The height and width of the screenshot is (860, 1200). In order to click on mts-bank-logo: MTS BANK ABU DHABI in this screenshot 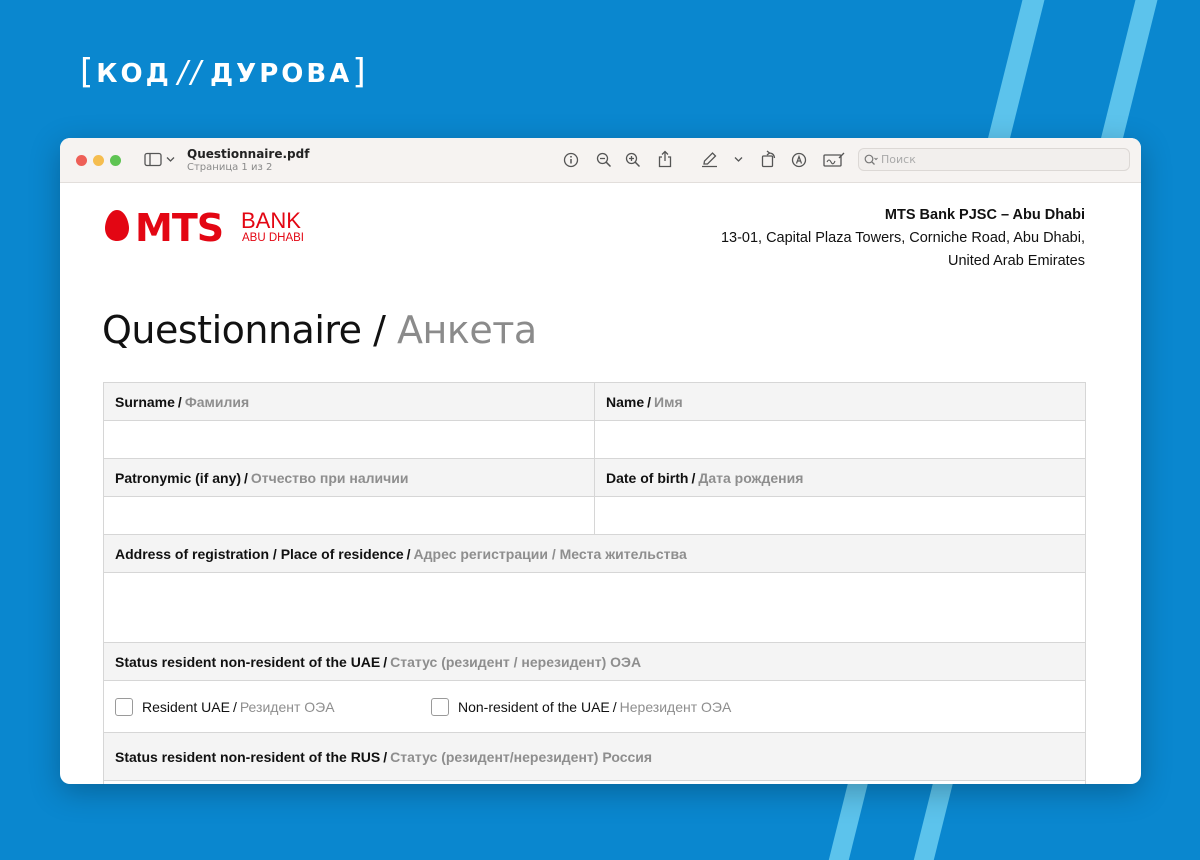, I will do `click(204, 226)`.